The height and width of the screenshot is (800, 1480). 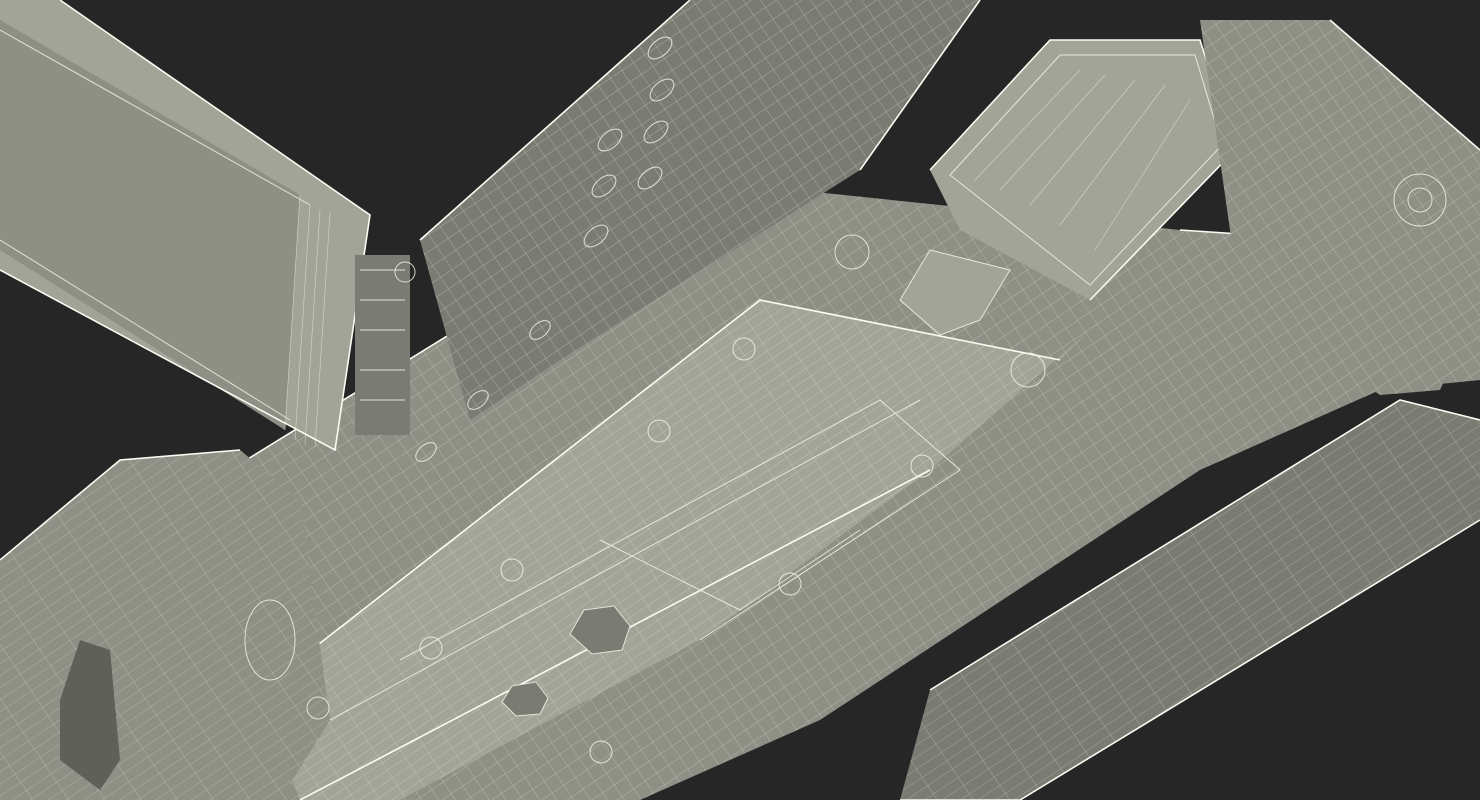 What do you see at coordinates (185, 226) in the screenshot?
I see `lcd-screen-panel` at bounding box center [185, 226].